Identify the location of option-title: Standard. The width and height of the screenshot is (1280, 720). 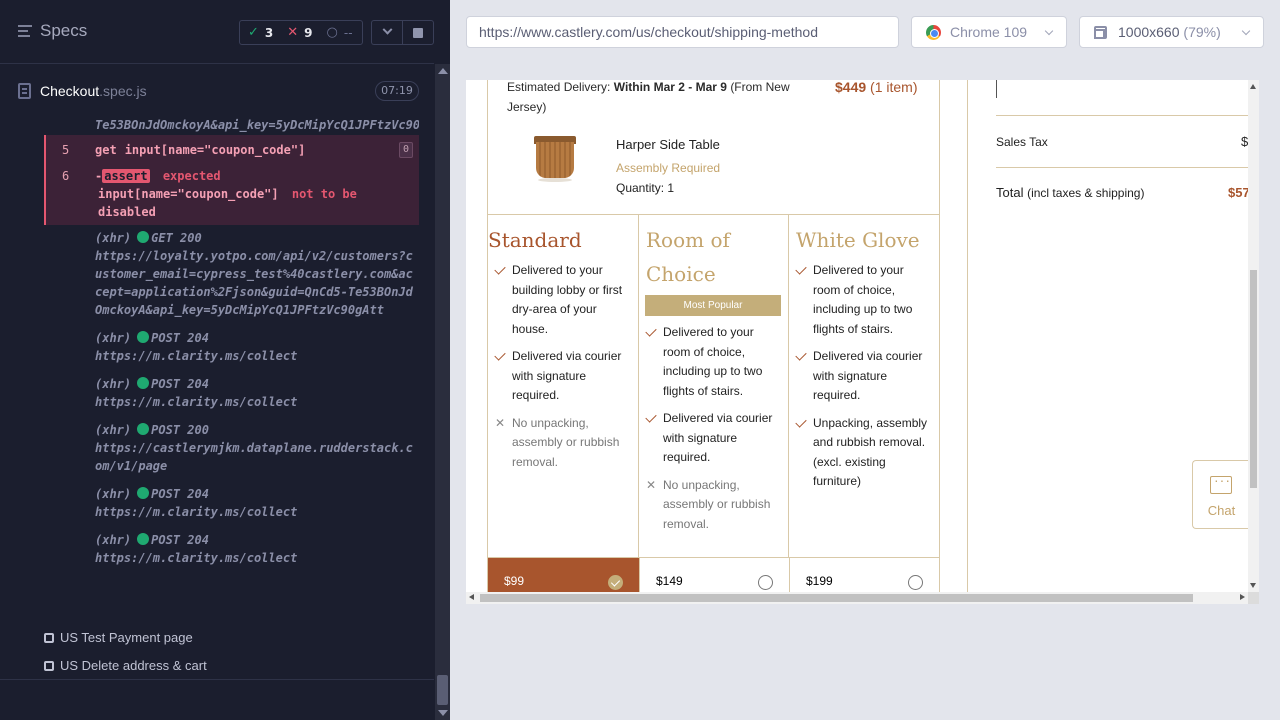
(535, 240).